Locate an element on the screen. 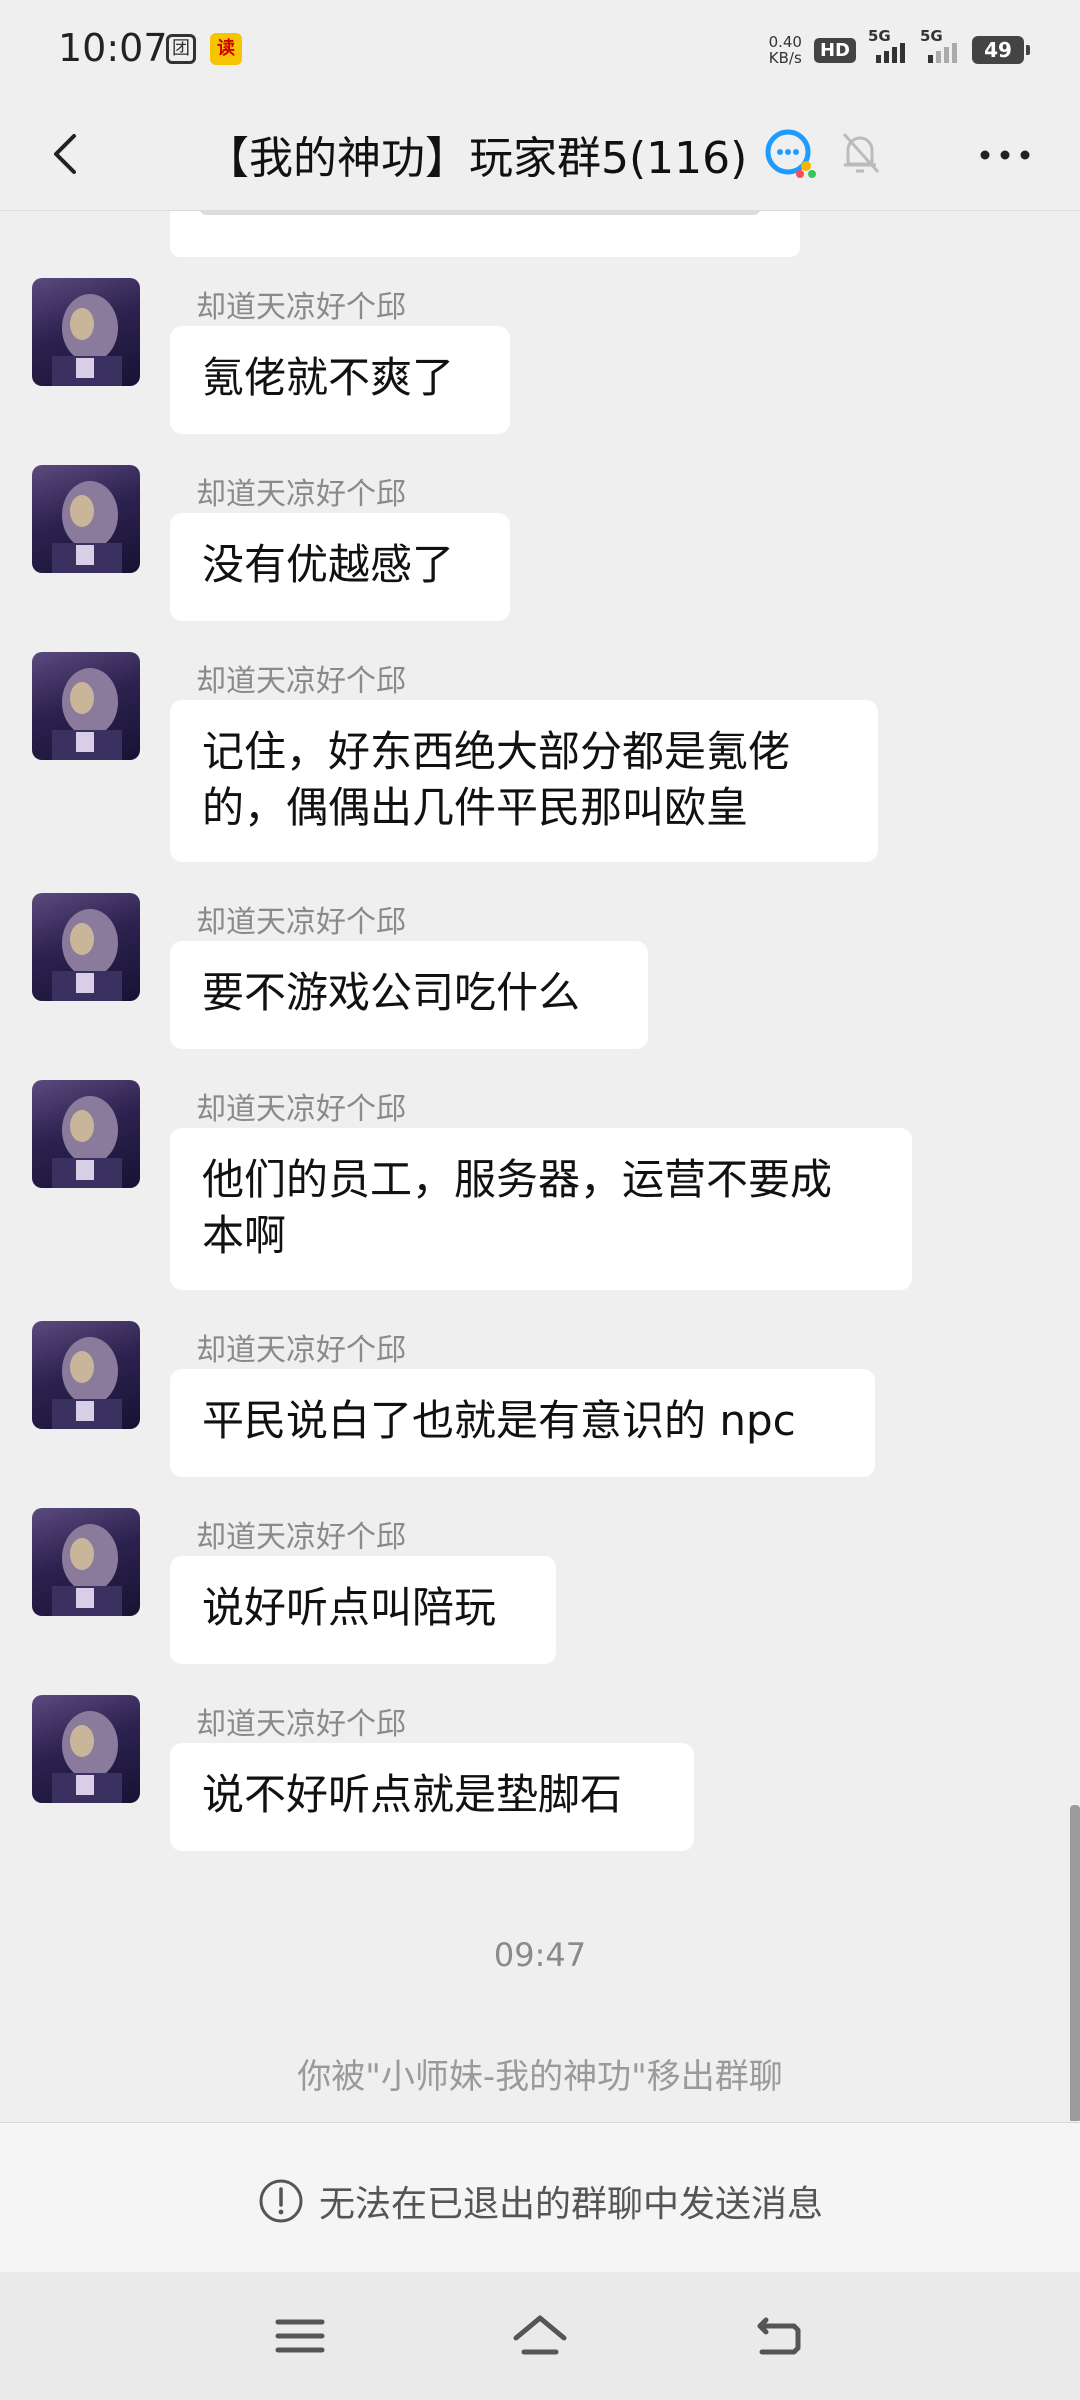 This screenshot has height=2400, width=1080. reader-app-notification-icon: 读 is located at coordinates (226, 49).